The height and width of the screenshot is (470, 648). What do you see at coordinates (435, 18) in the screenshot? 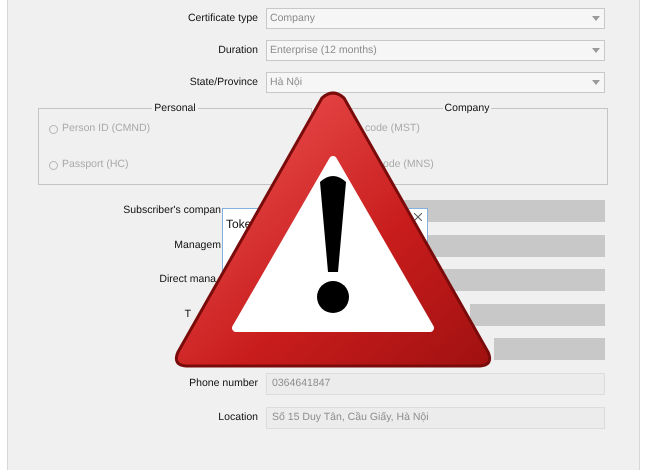
I see `dropdown-field: Company` at bounding box center [435, 18].